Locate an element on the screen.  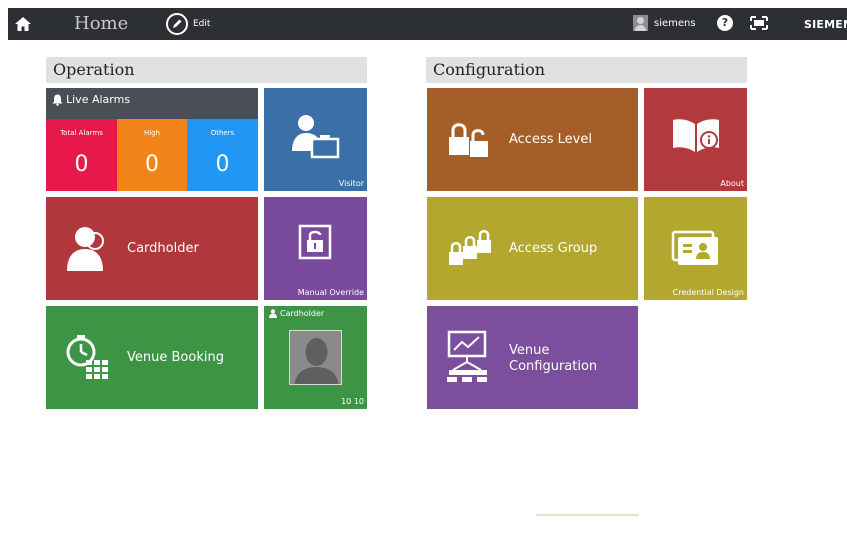
cardholder-photo-title: Cardholder is located at coordinates (302, 313).